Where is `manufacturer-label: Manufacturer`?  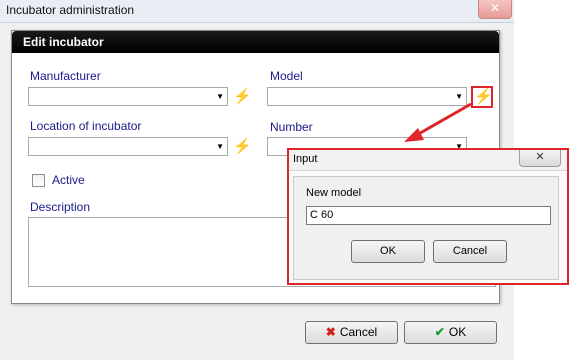 manufacturer-label: Manufacturer is located at coordinates (65, 76).